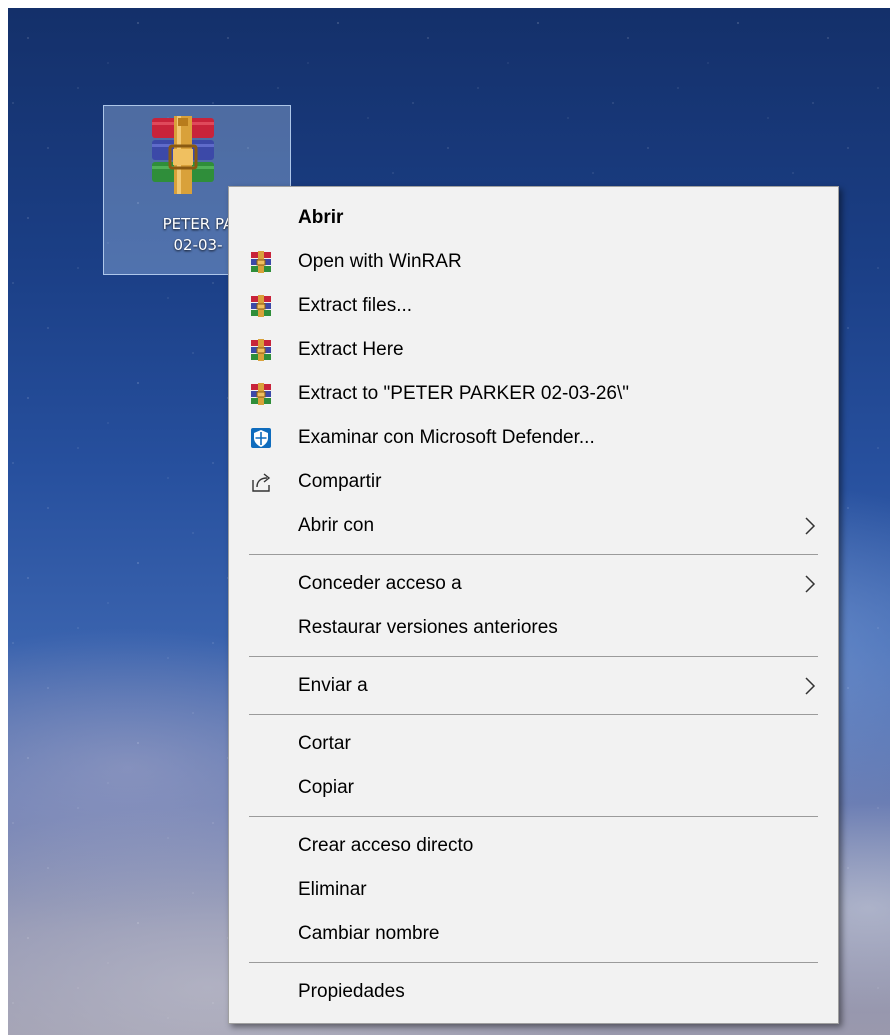  Describe the element at coordinates (533, 218) in the screenshot. I see `menu-item-abrir: Abrir` at that location.